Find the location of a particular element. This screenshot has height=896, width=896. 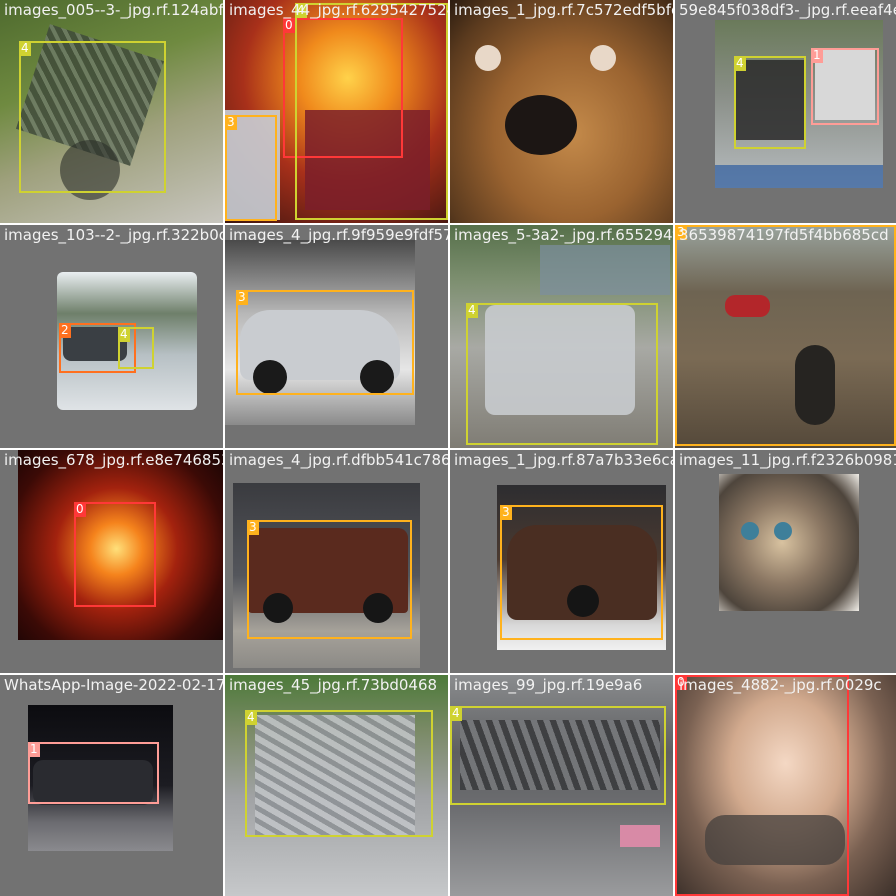

photo-kitten is located at coordinates (789, 542).